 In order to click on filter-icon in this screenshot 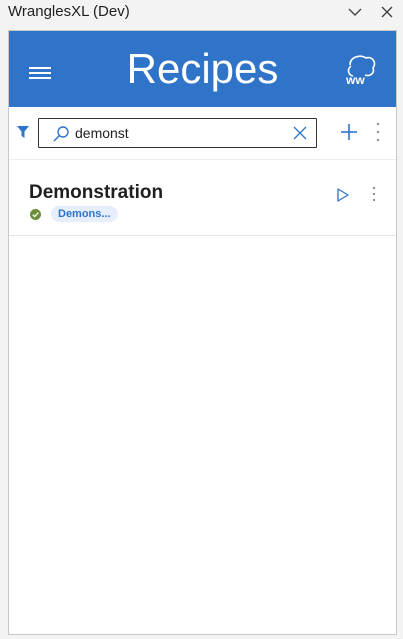, I will do `click(23, 132)`.